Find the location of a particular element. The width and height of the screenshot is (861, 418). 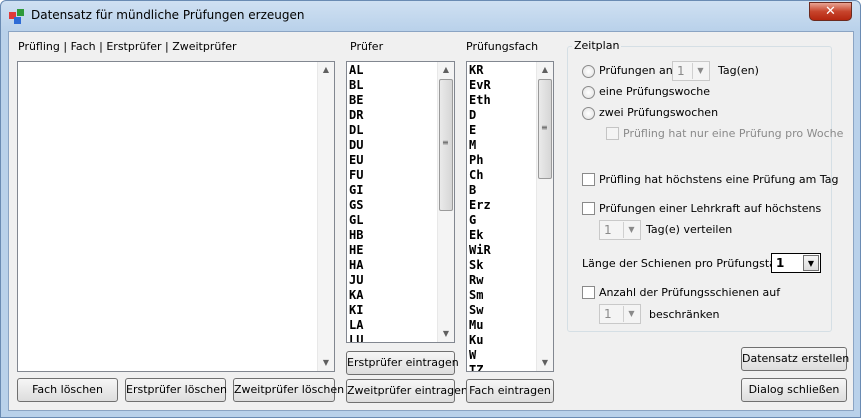

list-item: DU is located at coordinates (356, 145).